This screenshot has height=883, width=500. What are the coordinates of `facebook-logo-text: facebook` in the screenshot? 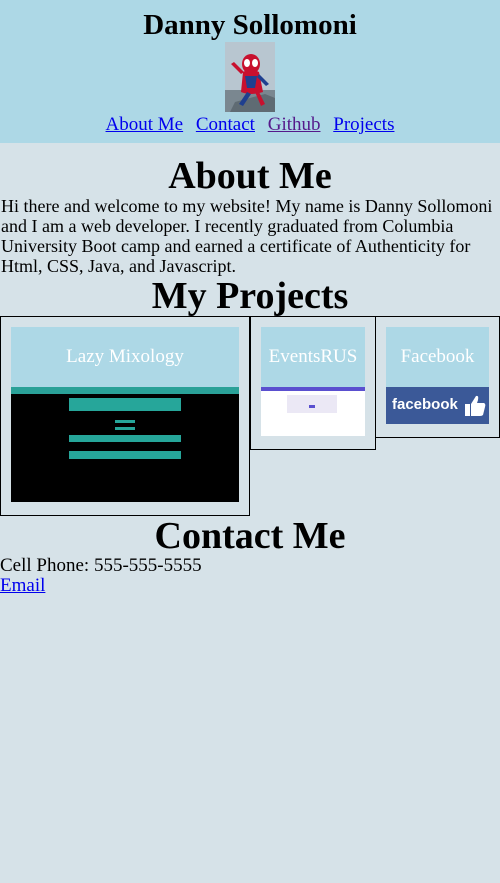 It's located at (425, 404).